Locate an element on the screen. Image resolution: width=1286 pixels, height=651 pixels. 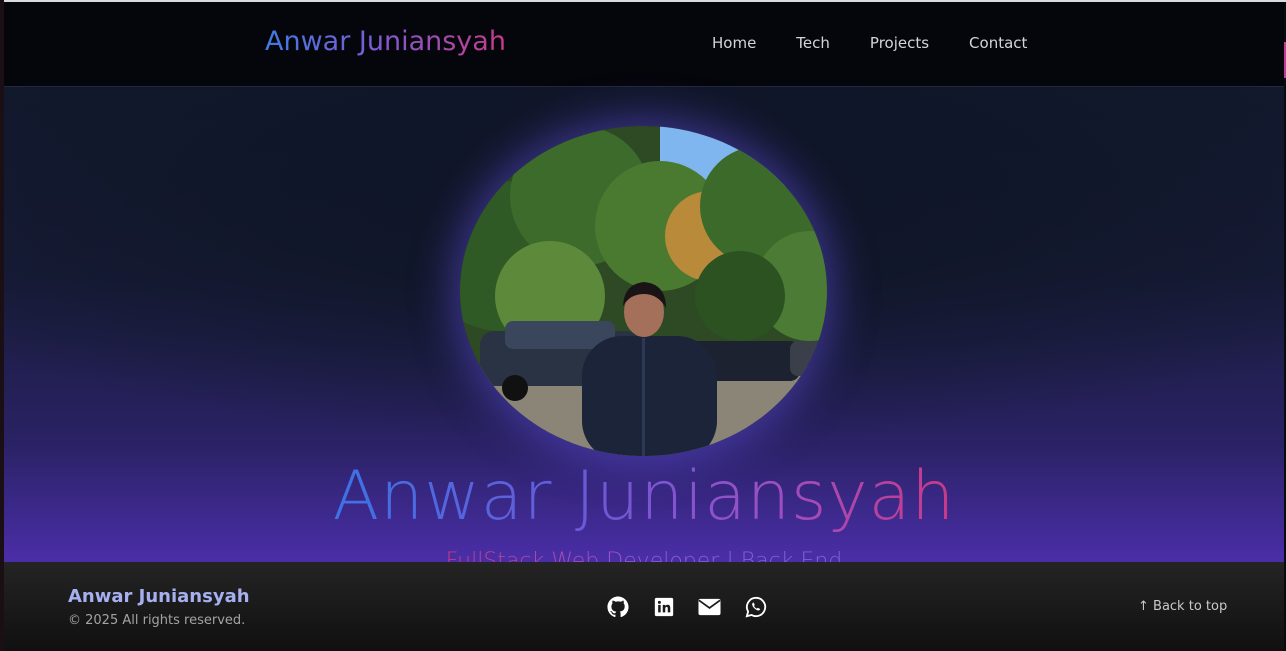
envelope-icon is located at coordinates (709, 606).